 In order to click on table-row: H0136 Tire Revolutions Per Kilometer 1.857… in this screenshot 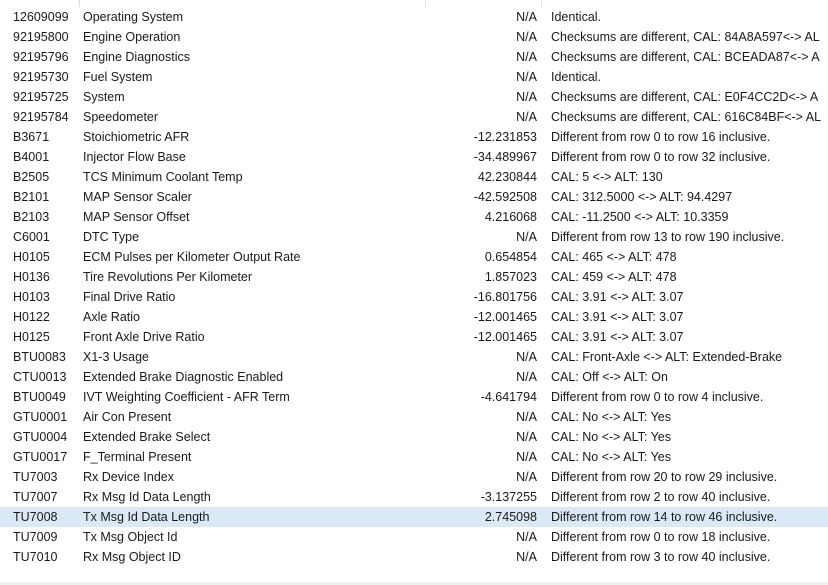, I will do `click(414, 277)`.